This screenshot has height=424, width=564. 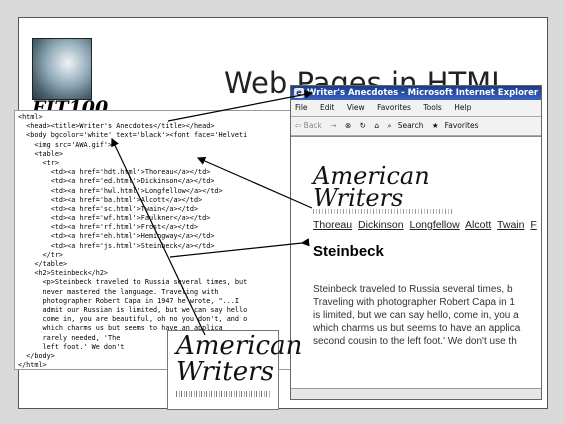 What do you see at coordinates (363, 125) in the screenshot?
I see `refresh-icon: ↻` at bounding box center [363, 125].